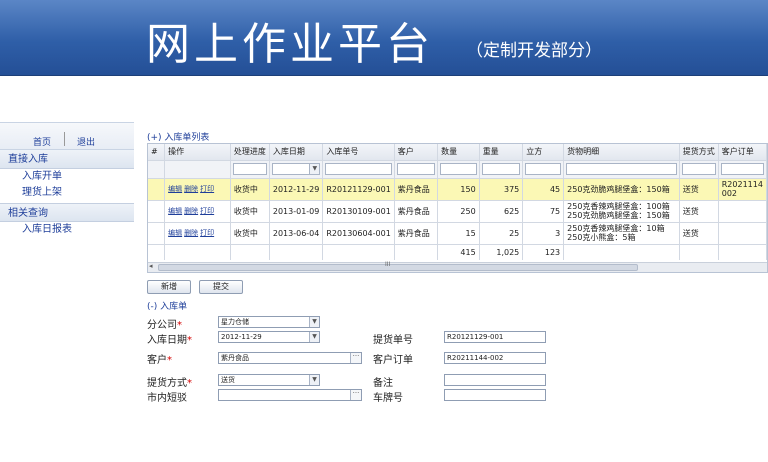  Describe the element at coordinates (495, 358) in the screenshot. I see `customer-order-field: R20211144-002` at that location.